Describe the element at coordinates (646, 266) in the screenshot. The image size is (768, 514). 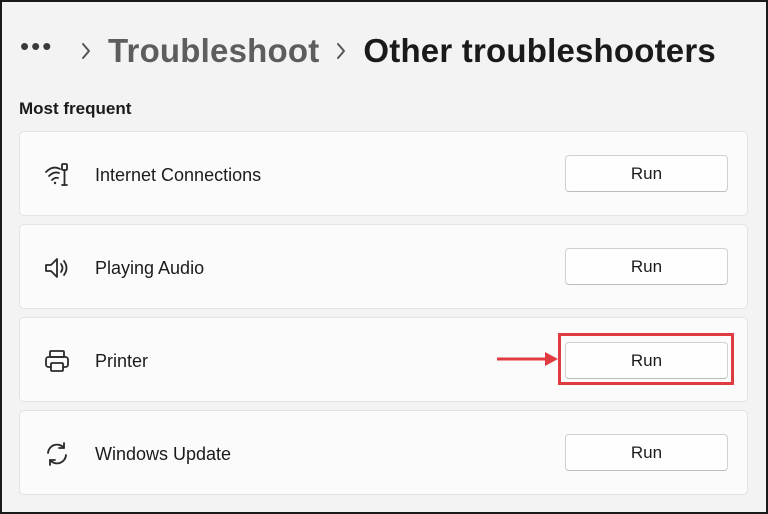
I see `run-playing-audio-button: Run` at that location.